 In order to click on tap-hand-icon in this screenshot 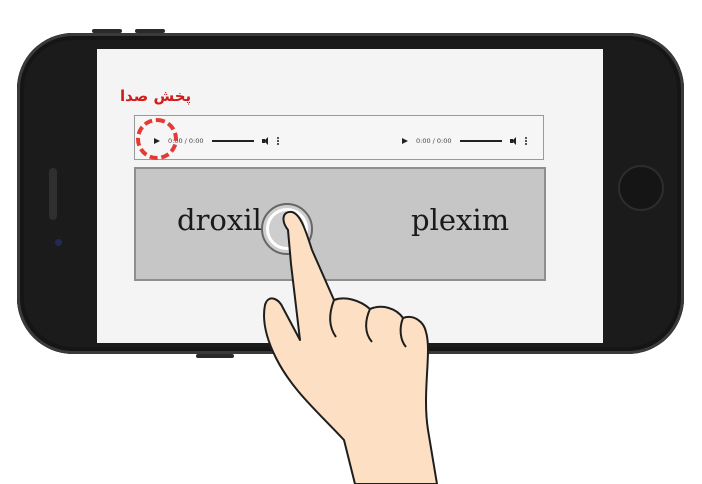, I will do `click(350, 347)`.